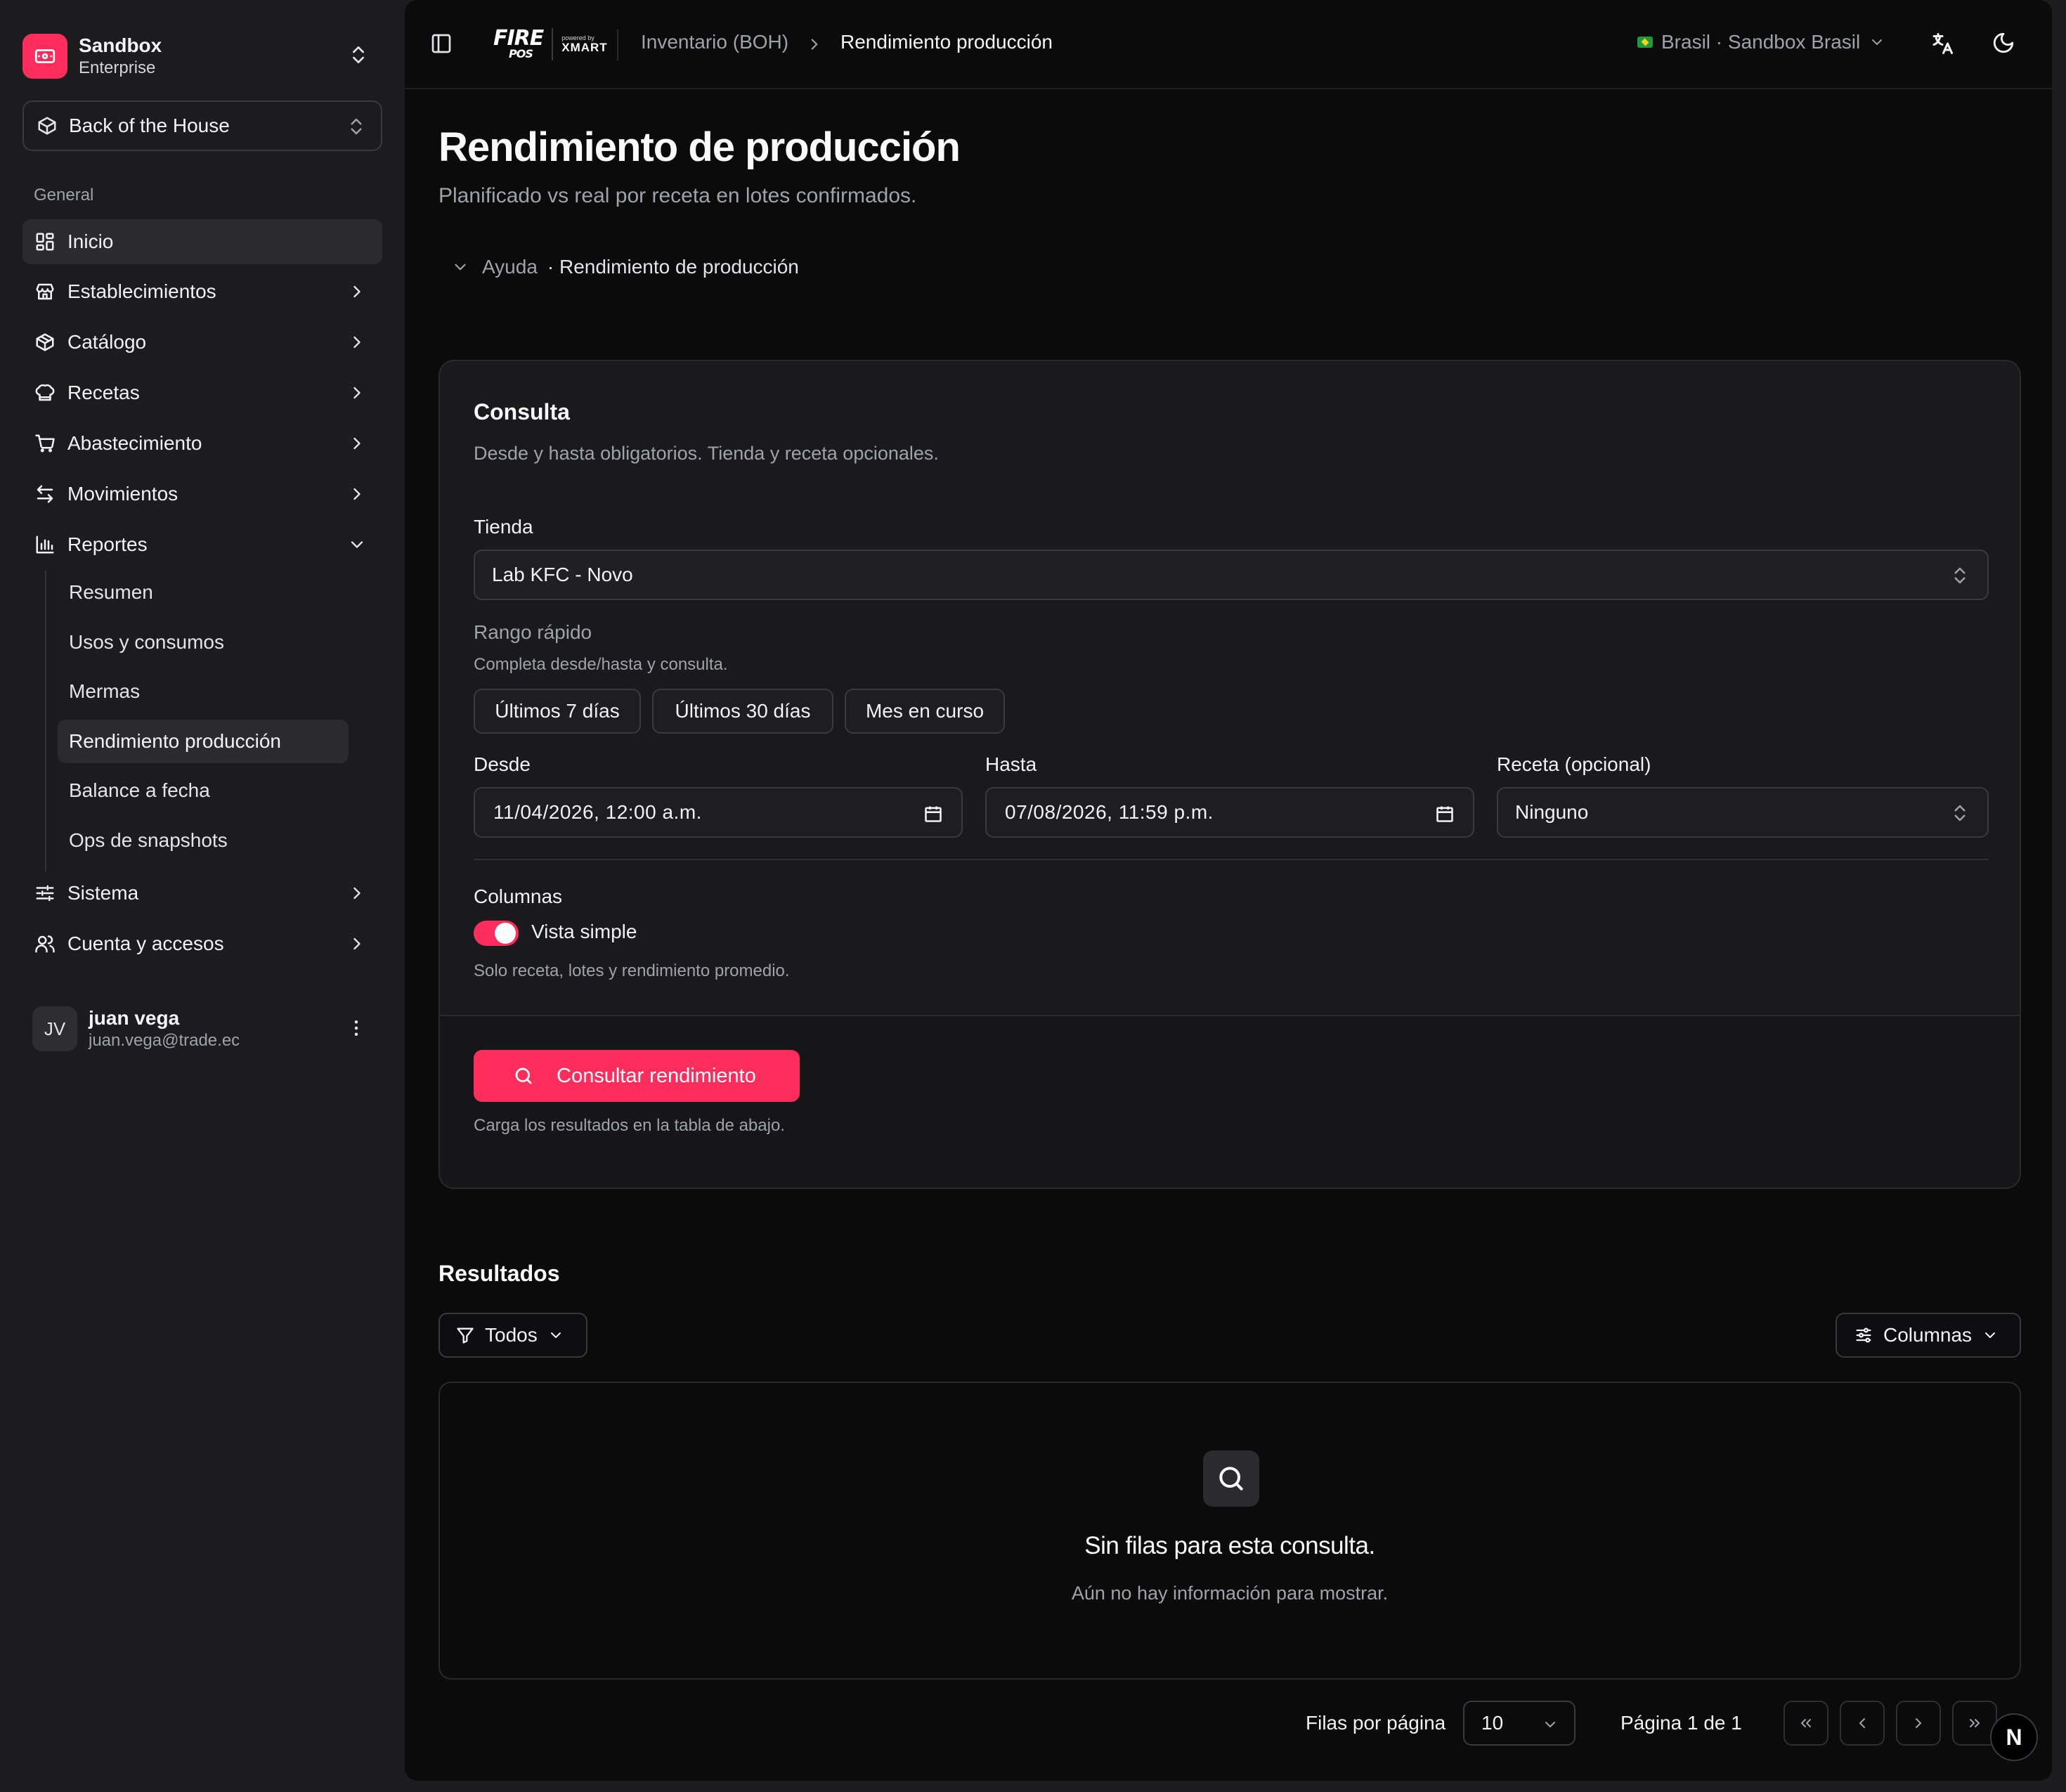 The image size is (2066, 1792). What do you see at coordinates (2004, 43) in the screenshot?
I see `moon-icon` at bounding box center [2004, 43].